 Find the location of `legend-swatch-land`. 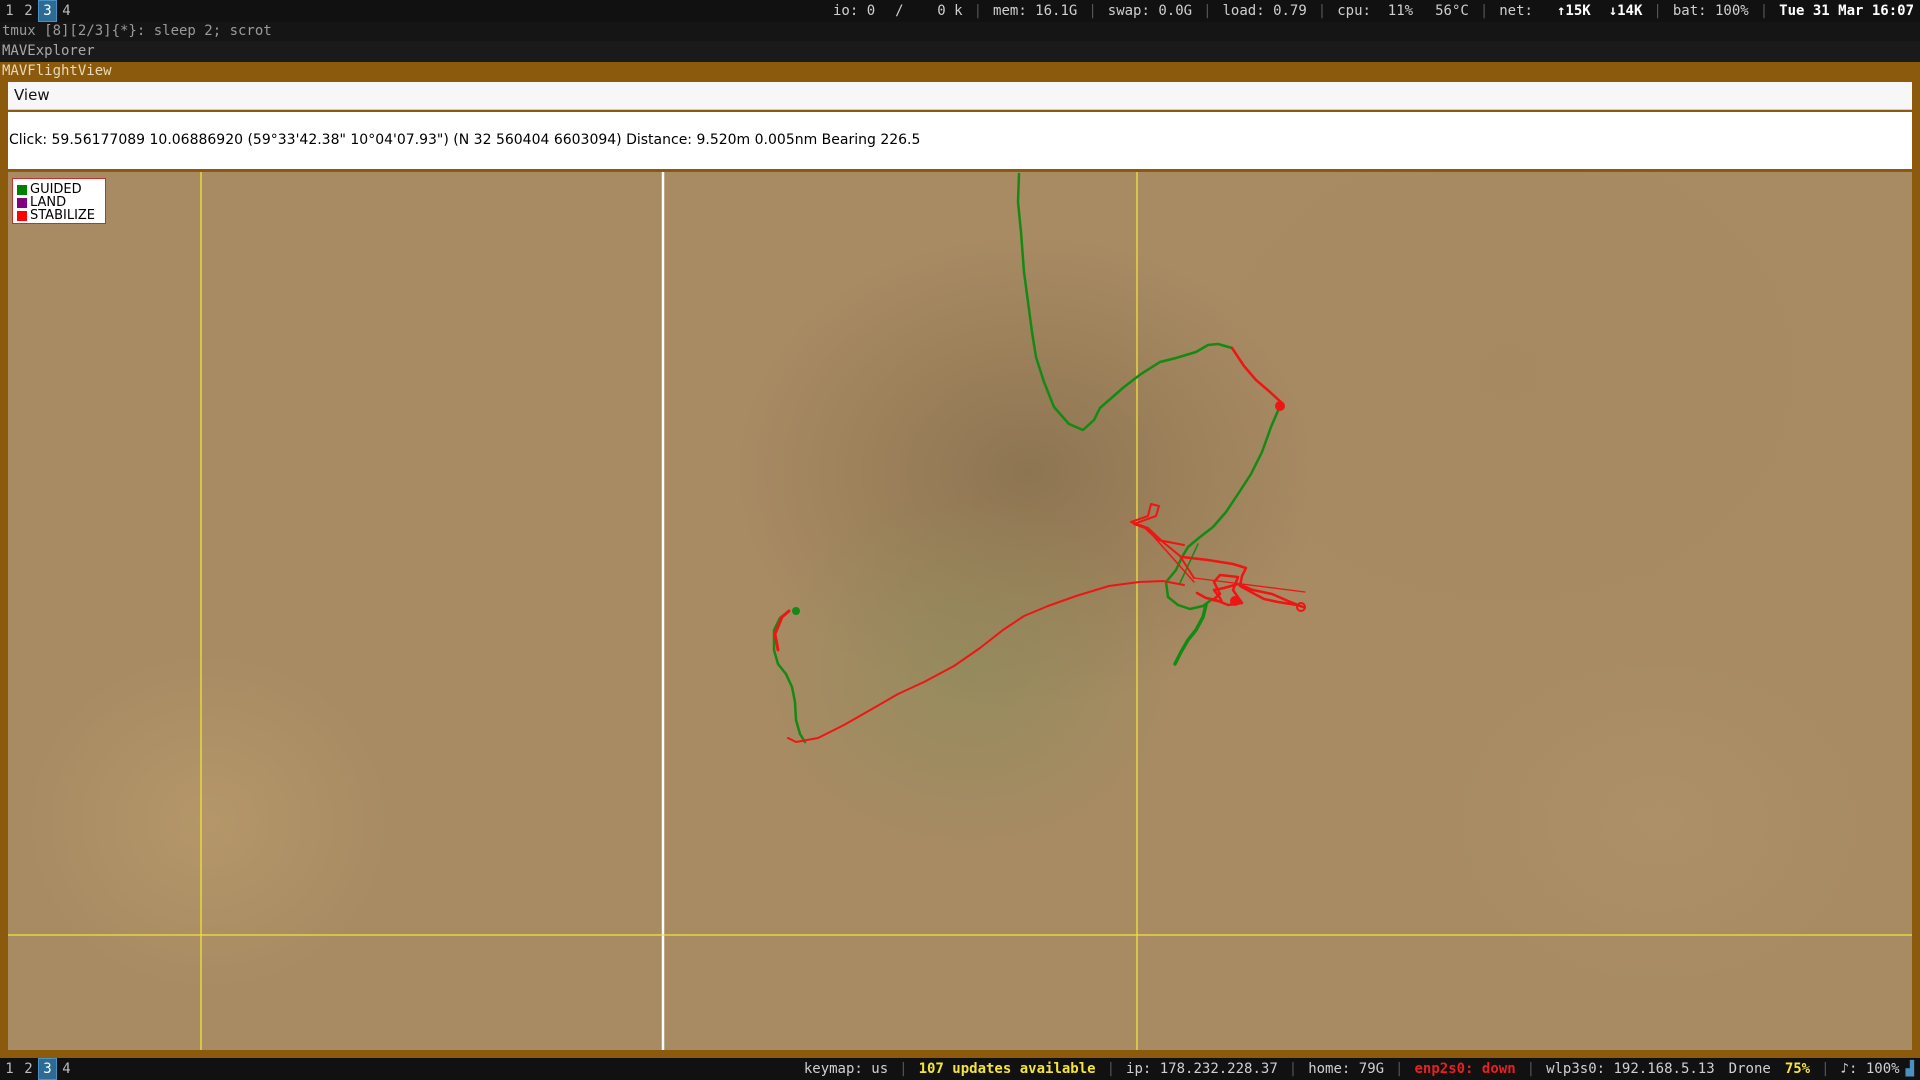

legend-swatch-land is located at coordinates (22, 202).